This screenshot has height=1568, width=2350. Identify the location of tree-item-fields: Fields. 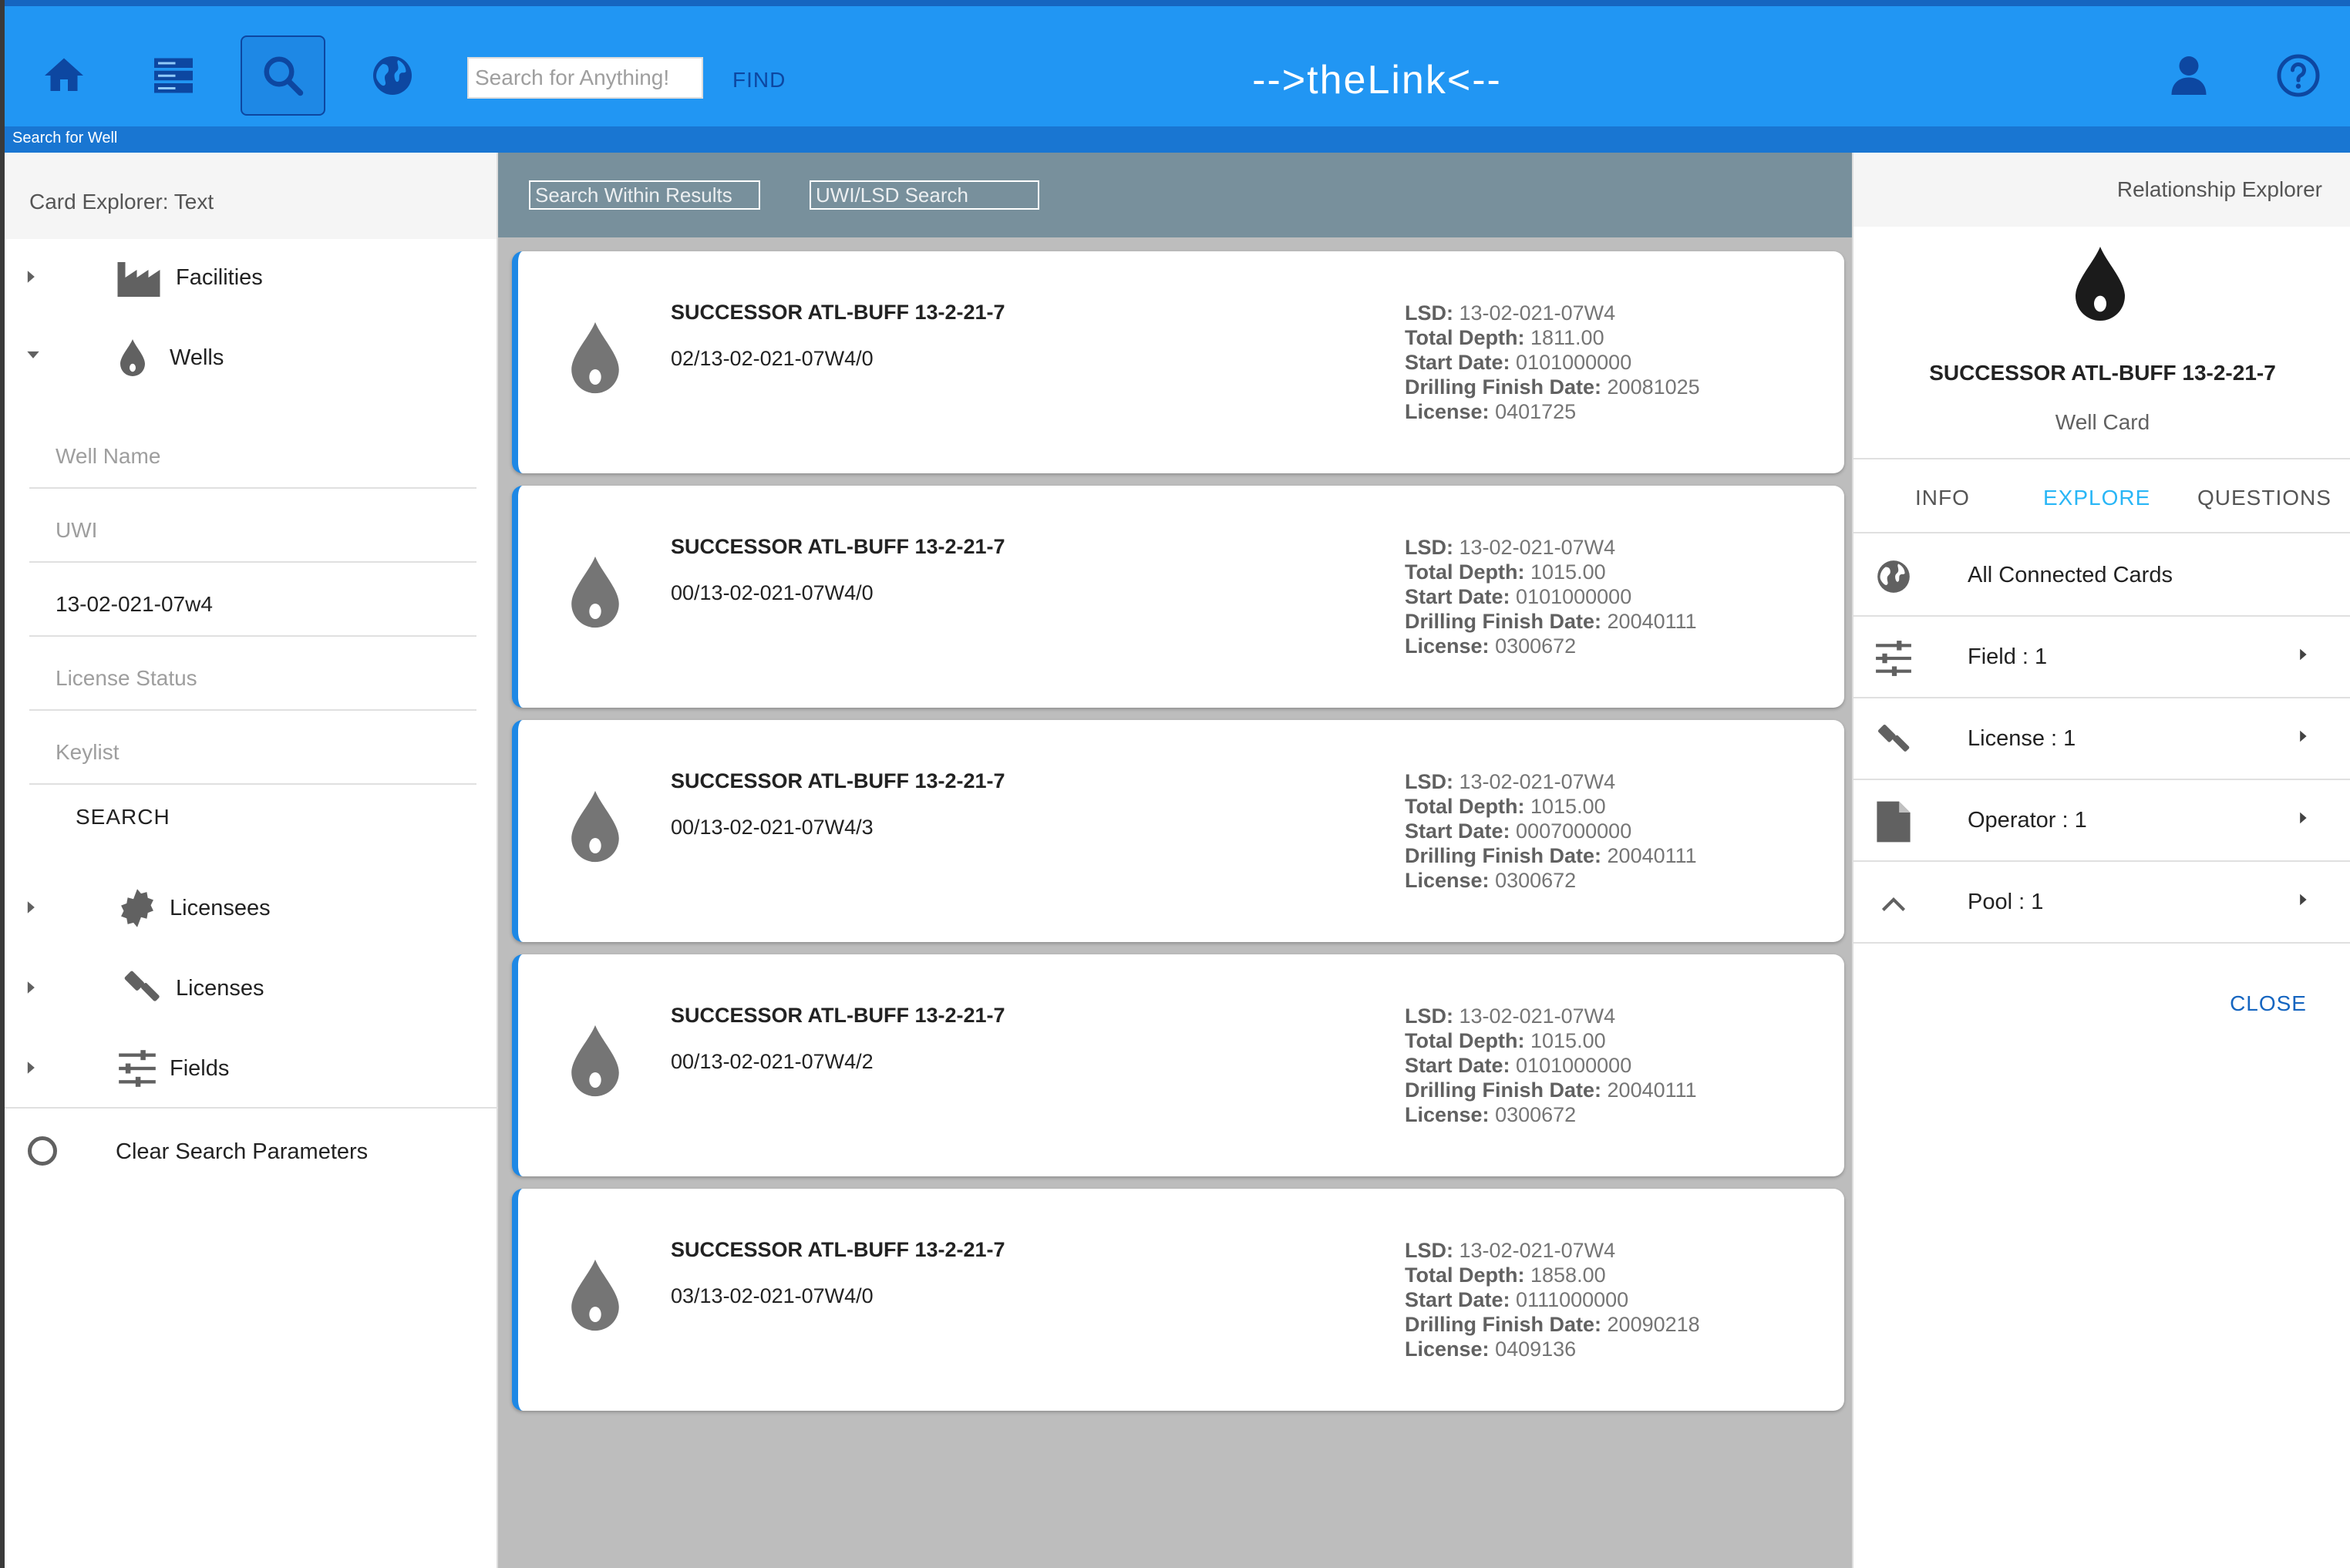
(252, 1067).